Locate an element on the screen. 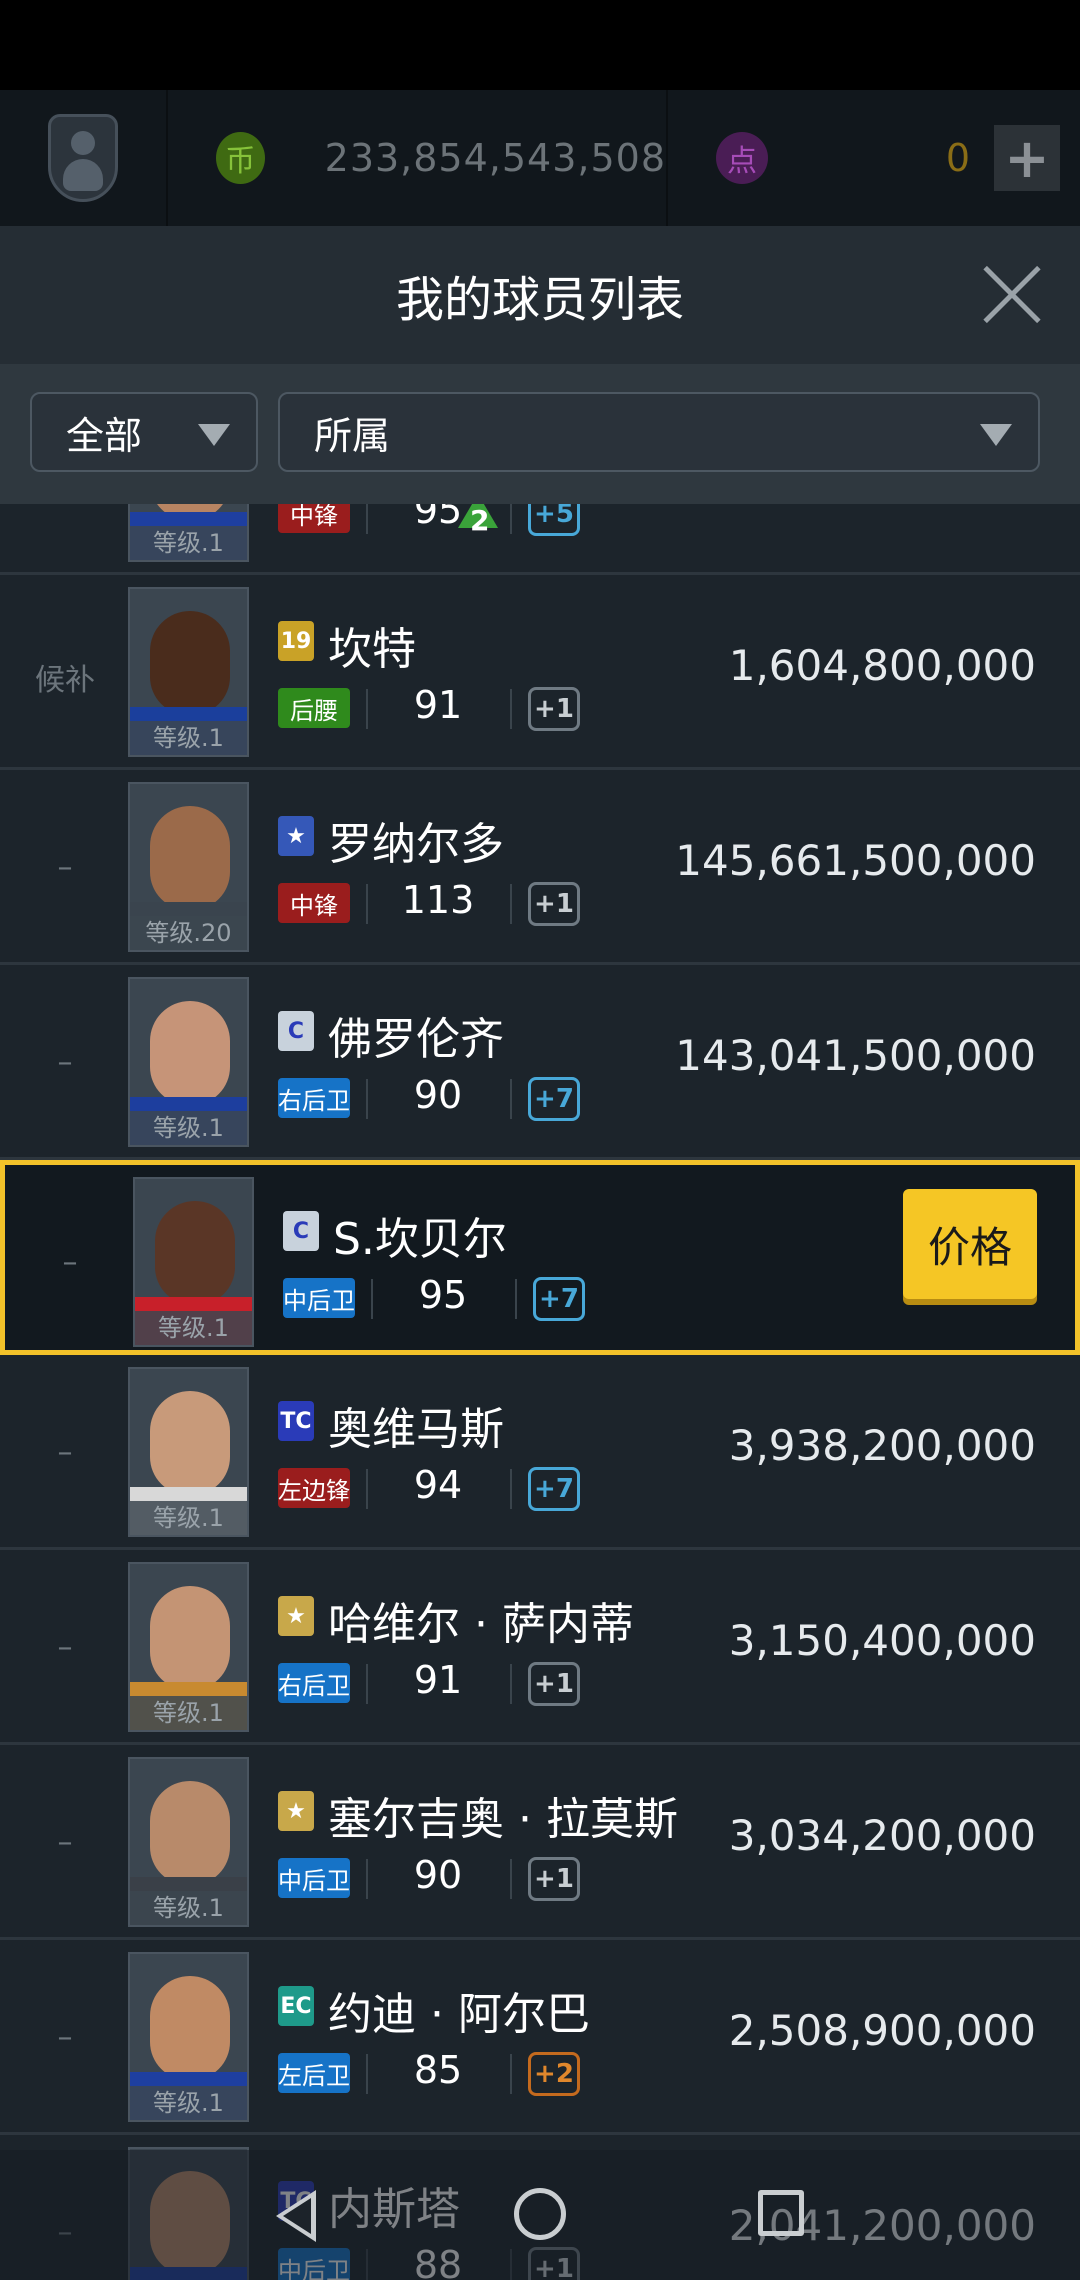  player-price: 3,938,200,000 is located at coordinates (882, 1445).